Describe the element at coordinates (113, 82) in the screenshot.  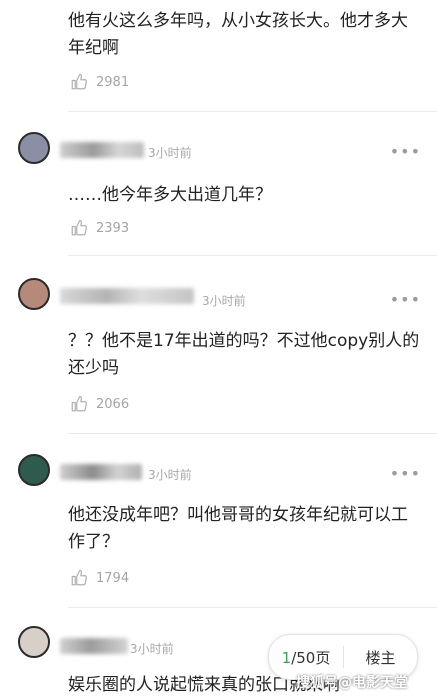
I see `like-count: 2981` at that location.